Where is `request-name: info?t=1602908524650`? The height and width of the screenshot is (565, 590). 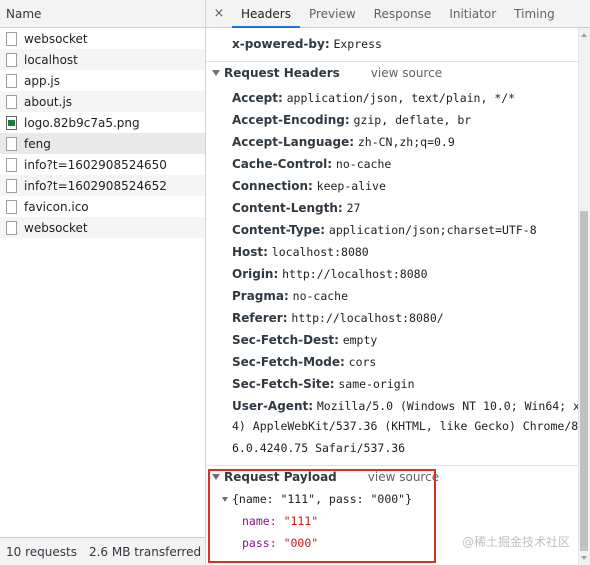
request-name: info?t=1602908524650 is located at coordinates (95, 164).